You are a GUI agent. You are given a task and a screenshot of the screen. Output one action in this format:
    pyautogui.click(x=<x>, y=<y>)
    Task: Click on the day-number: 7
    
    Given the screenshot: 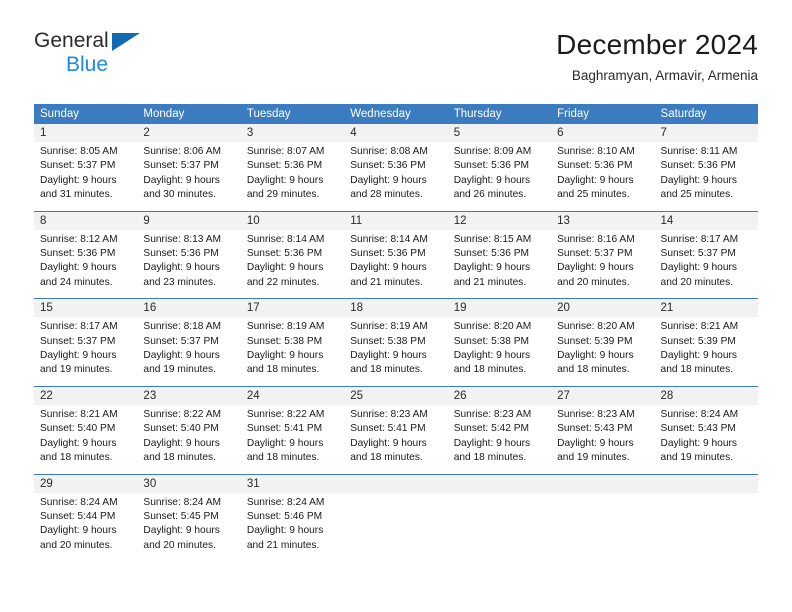 What is the action you would take?
    pyautogui.click(x=706, y=133)
    